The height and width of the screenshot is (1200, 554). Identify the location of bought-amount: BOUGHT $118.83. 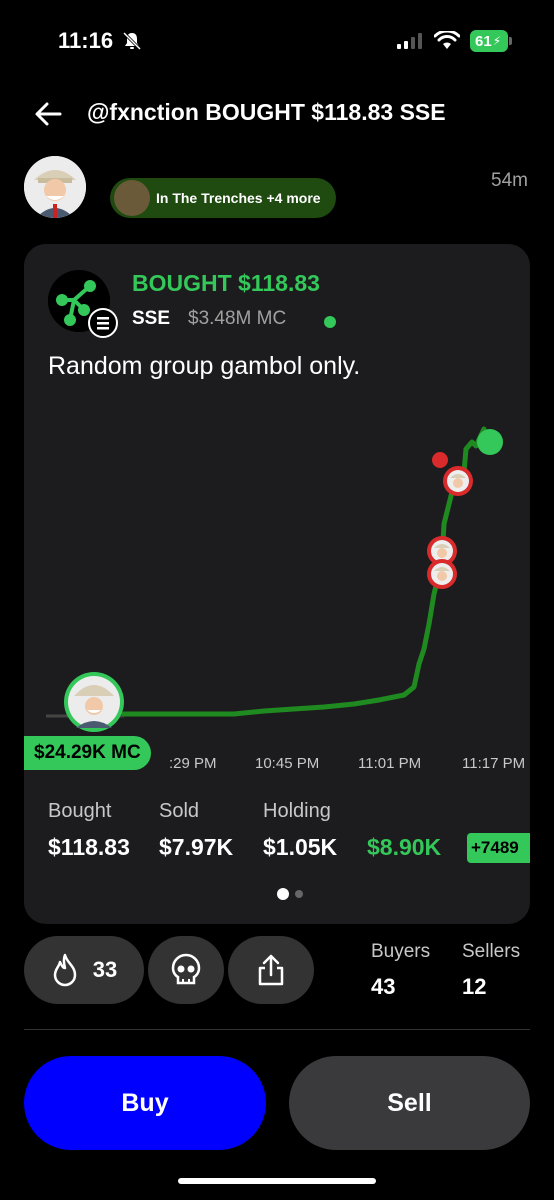
(226, 283).